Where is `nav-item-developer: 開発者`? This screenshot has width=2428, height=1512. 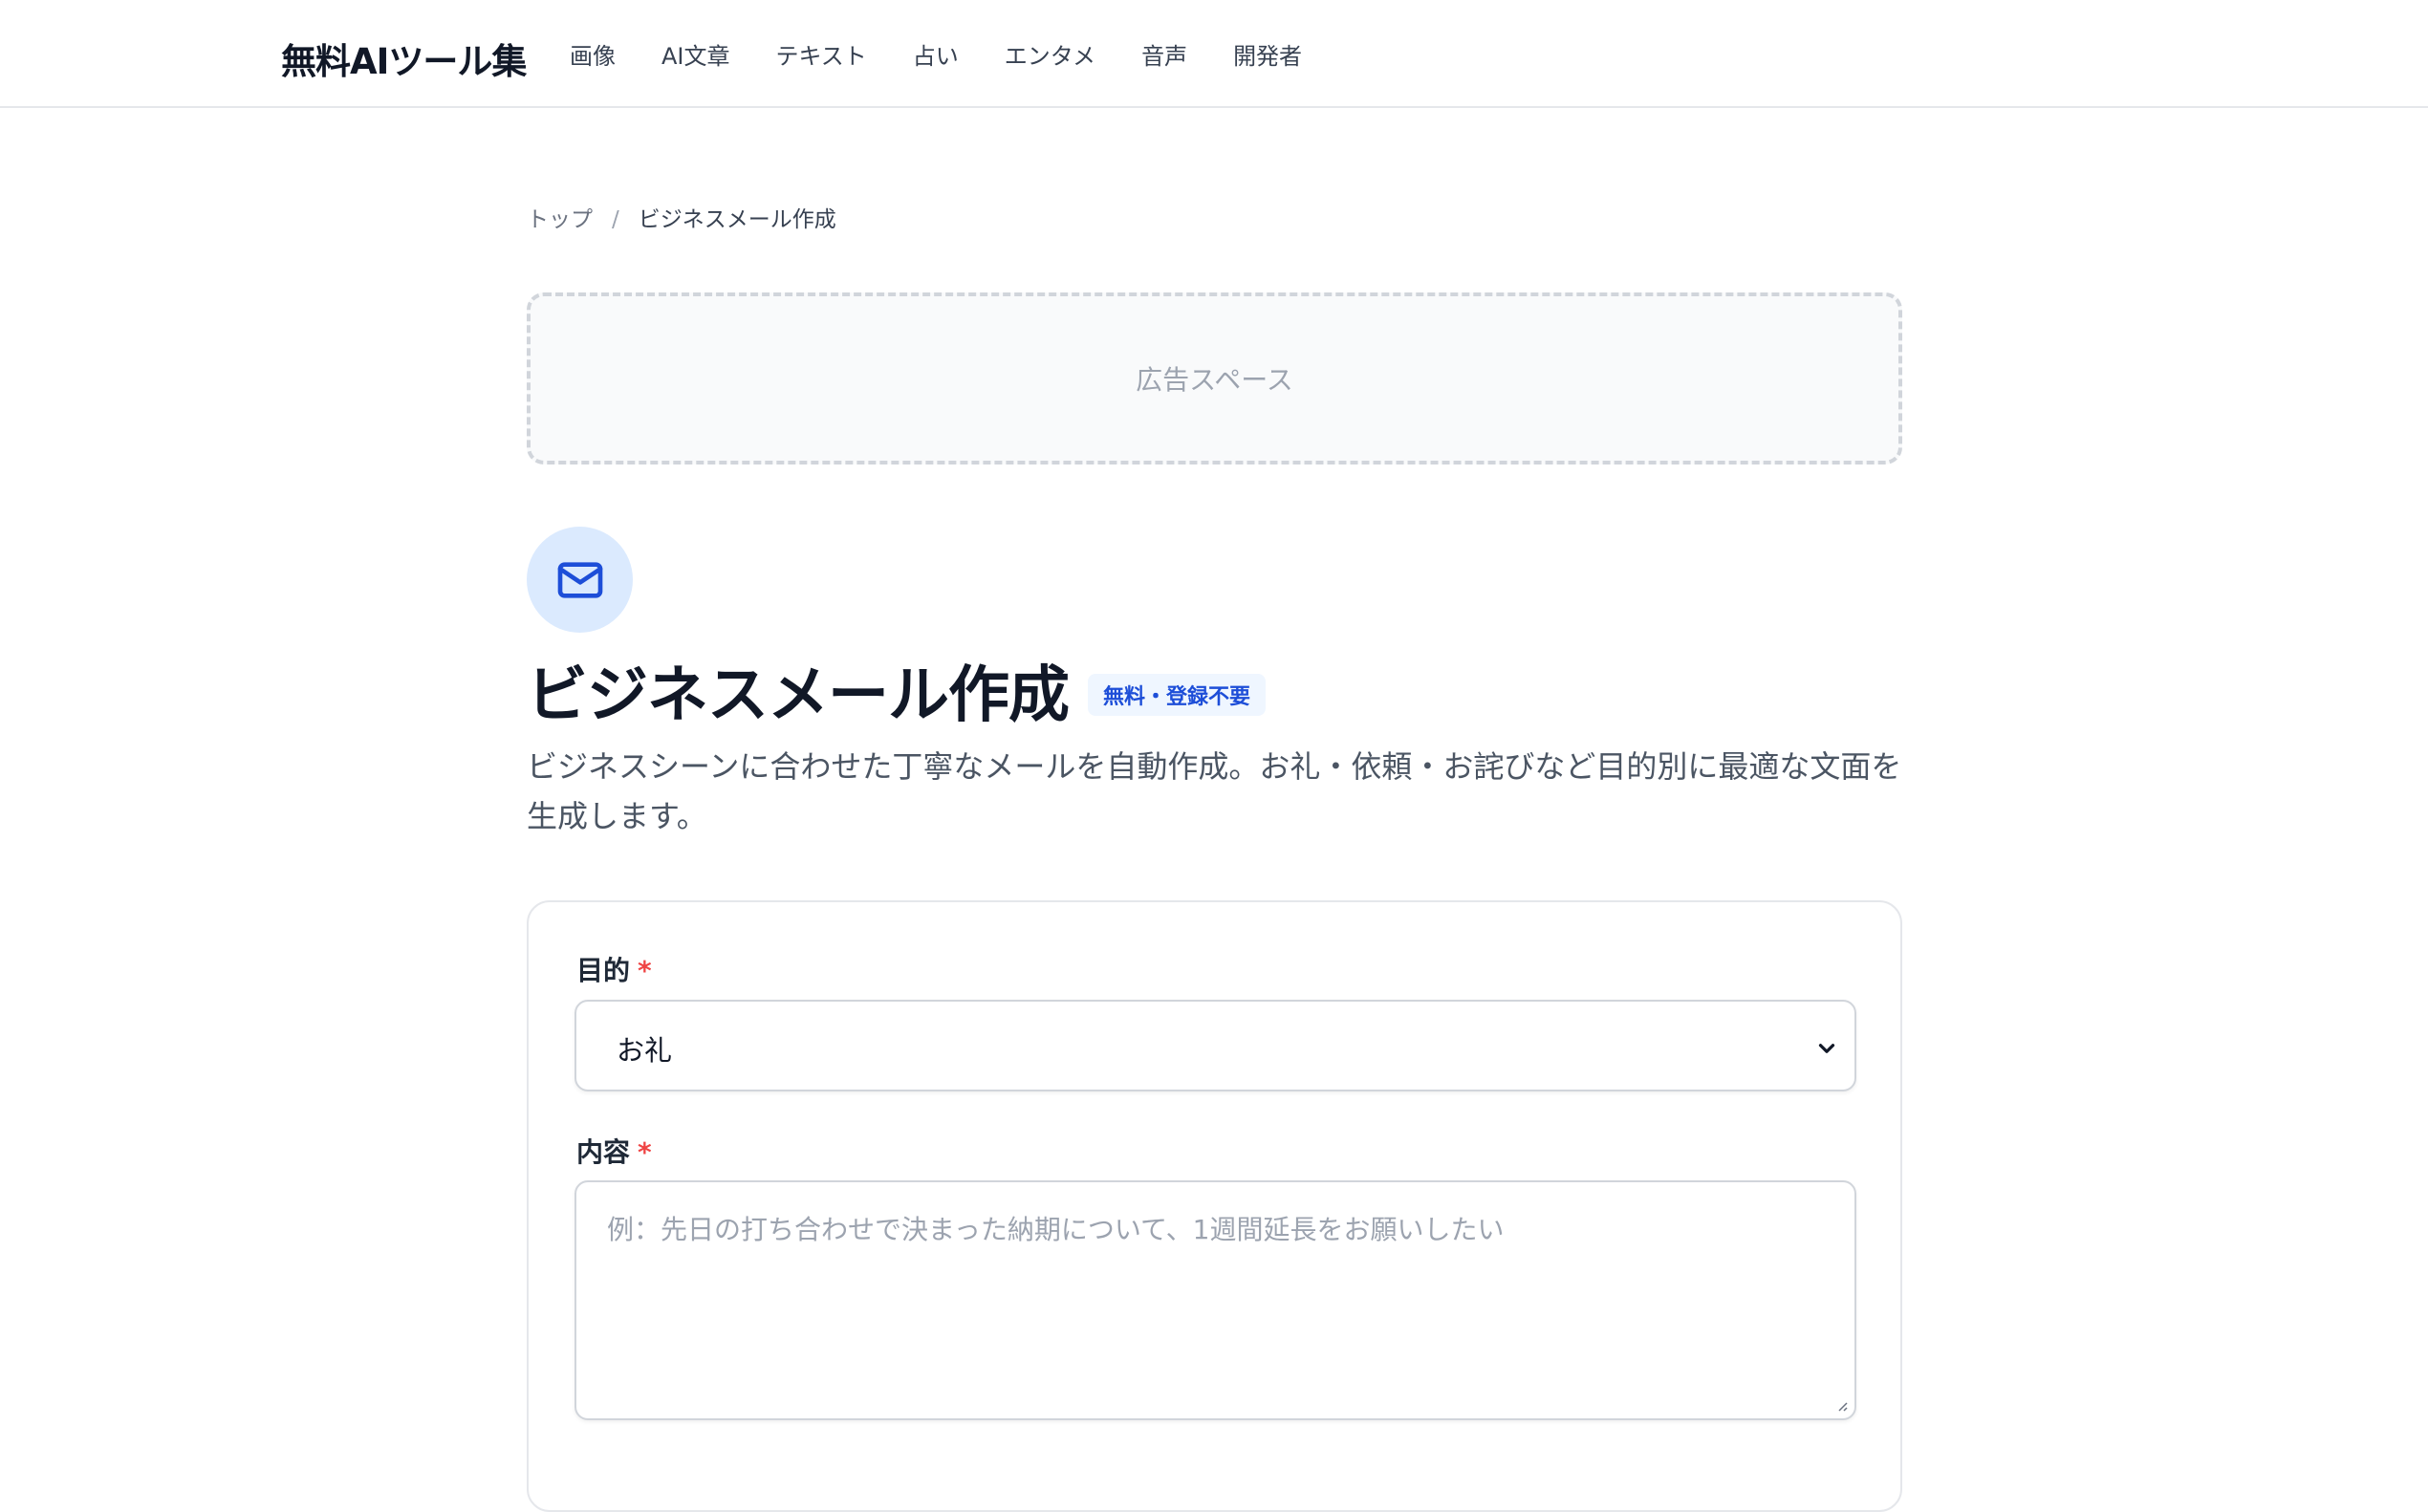 nav-item-developer: 開発者 is located at coordinates (1267, 54).